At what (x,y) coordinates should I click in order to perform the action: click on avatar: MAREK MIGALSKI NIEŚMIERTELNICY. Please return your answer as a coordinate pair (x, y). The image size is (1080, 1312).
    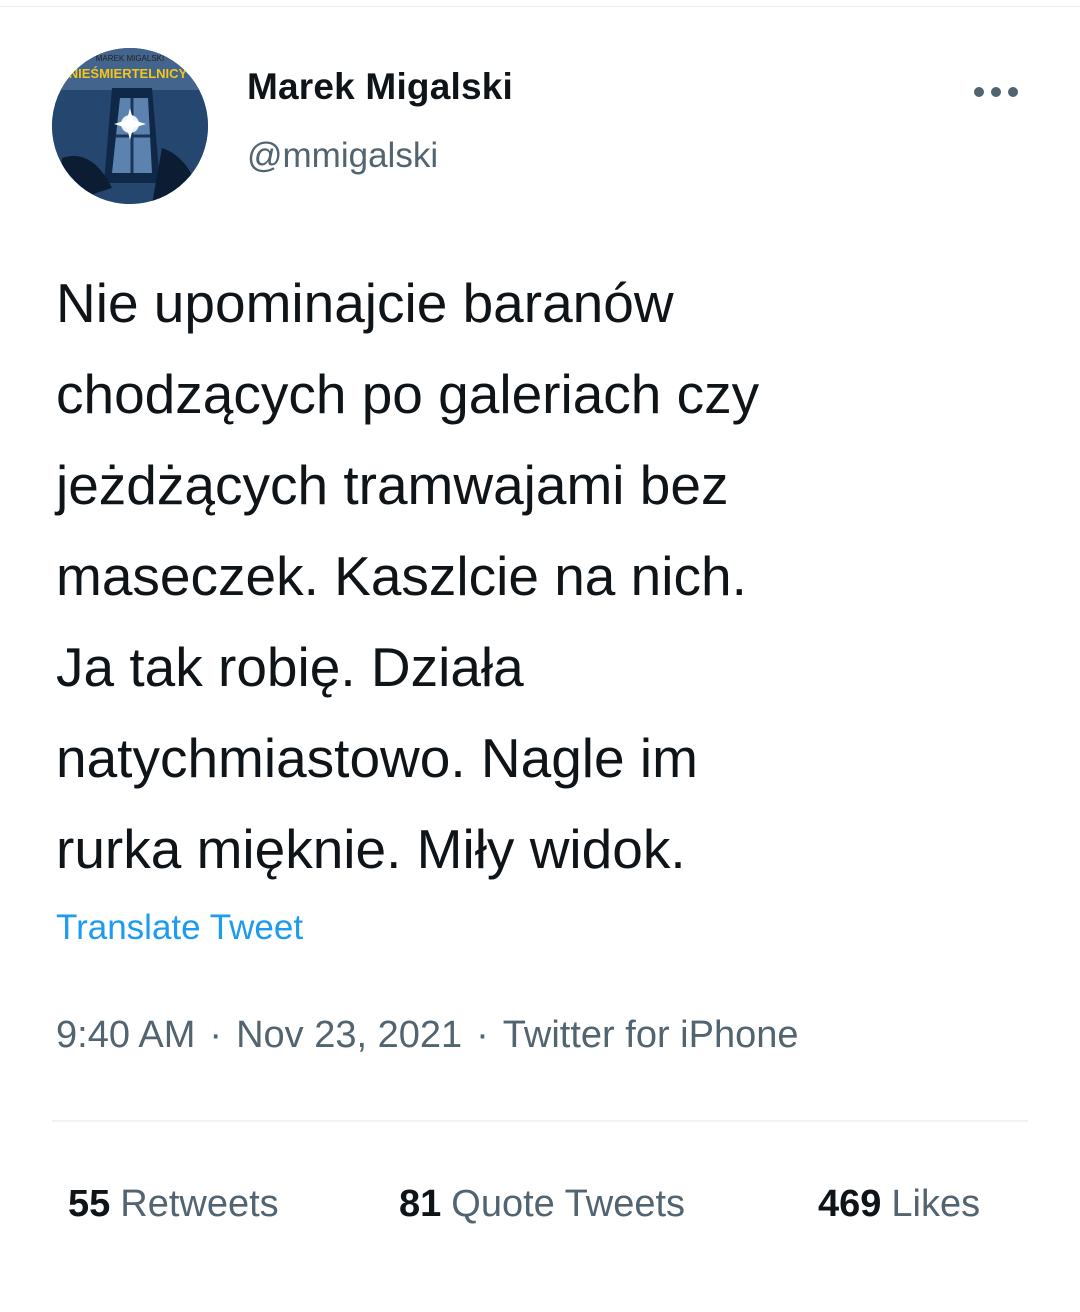
    Looking at the image, I should click on (130, 126).